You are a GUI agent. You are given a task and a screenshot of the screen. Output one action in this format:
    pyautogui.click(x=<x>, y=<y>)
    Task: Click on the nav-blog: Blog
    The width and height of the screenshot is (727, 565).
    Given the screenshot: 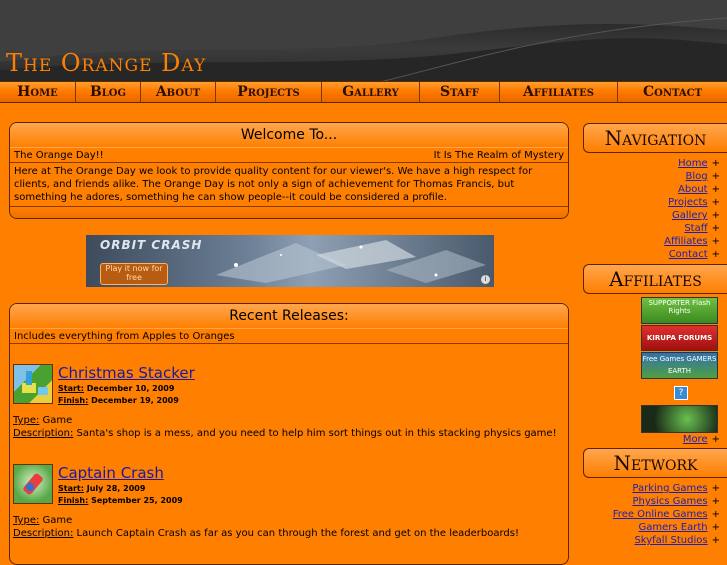 What is the action you would take?
    pyautogui.click(x=108, y=92)
    